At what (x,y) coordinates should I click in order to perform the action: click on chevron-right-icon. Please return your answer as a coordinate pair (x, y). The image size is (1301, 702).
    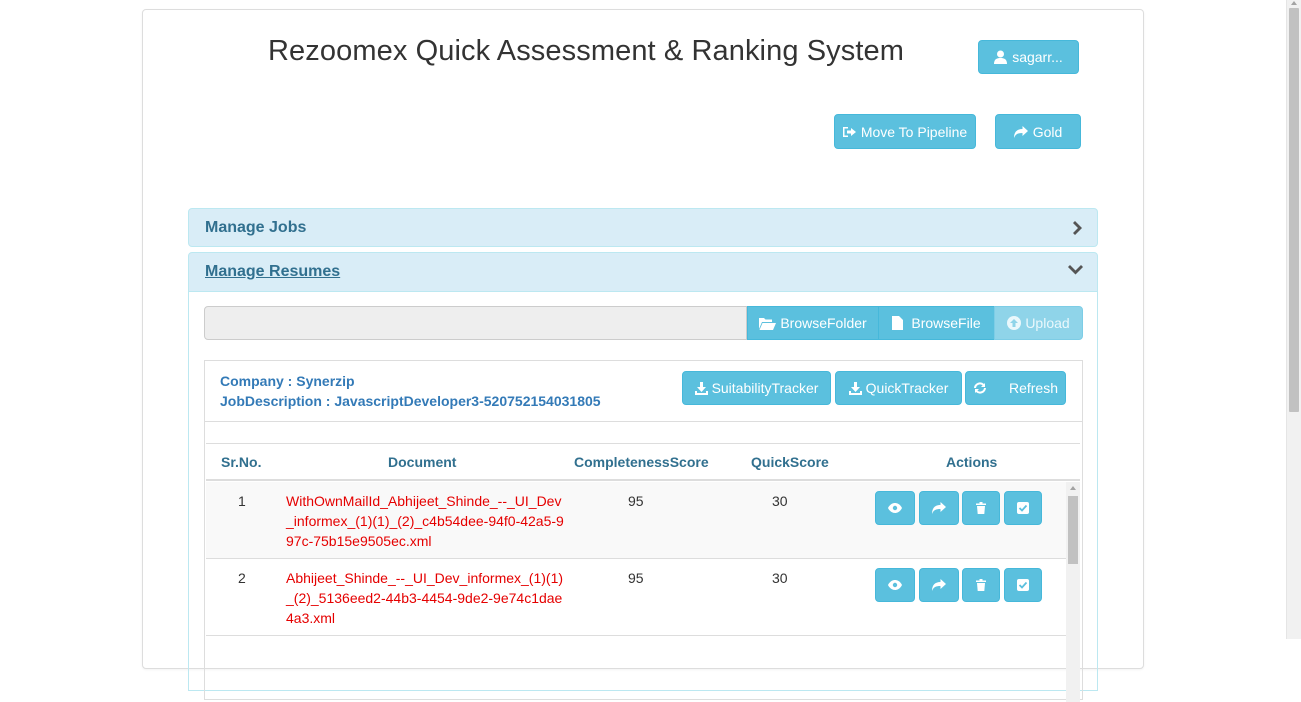
    Looking at the image, I should click on (1077, 228).